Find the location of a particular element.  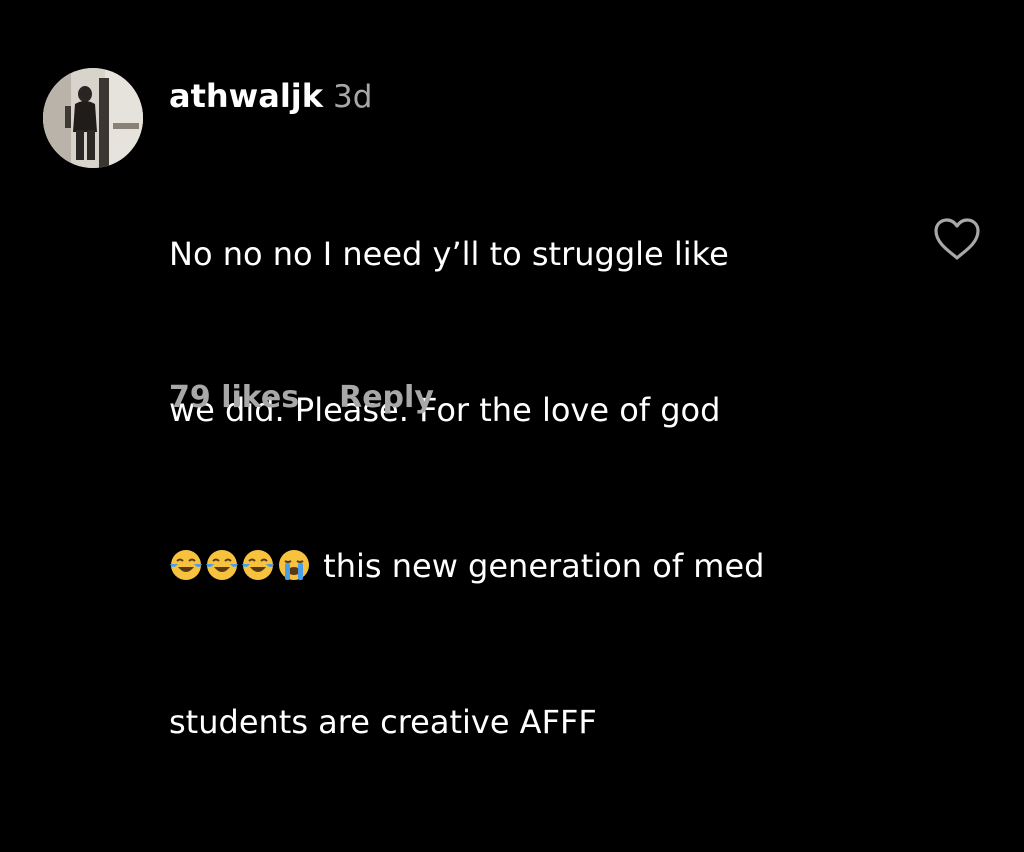

comment-actions: 79 likes Reply is located at coordinates (301, 398).